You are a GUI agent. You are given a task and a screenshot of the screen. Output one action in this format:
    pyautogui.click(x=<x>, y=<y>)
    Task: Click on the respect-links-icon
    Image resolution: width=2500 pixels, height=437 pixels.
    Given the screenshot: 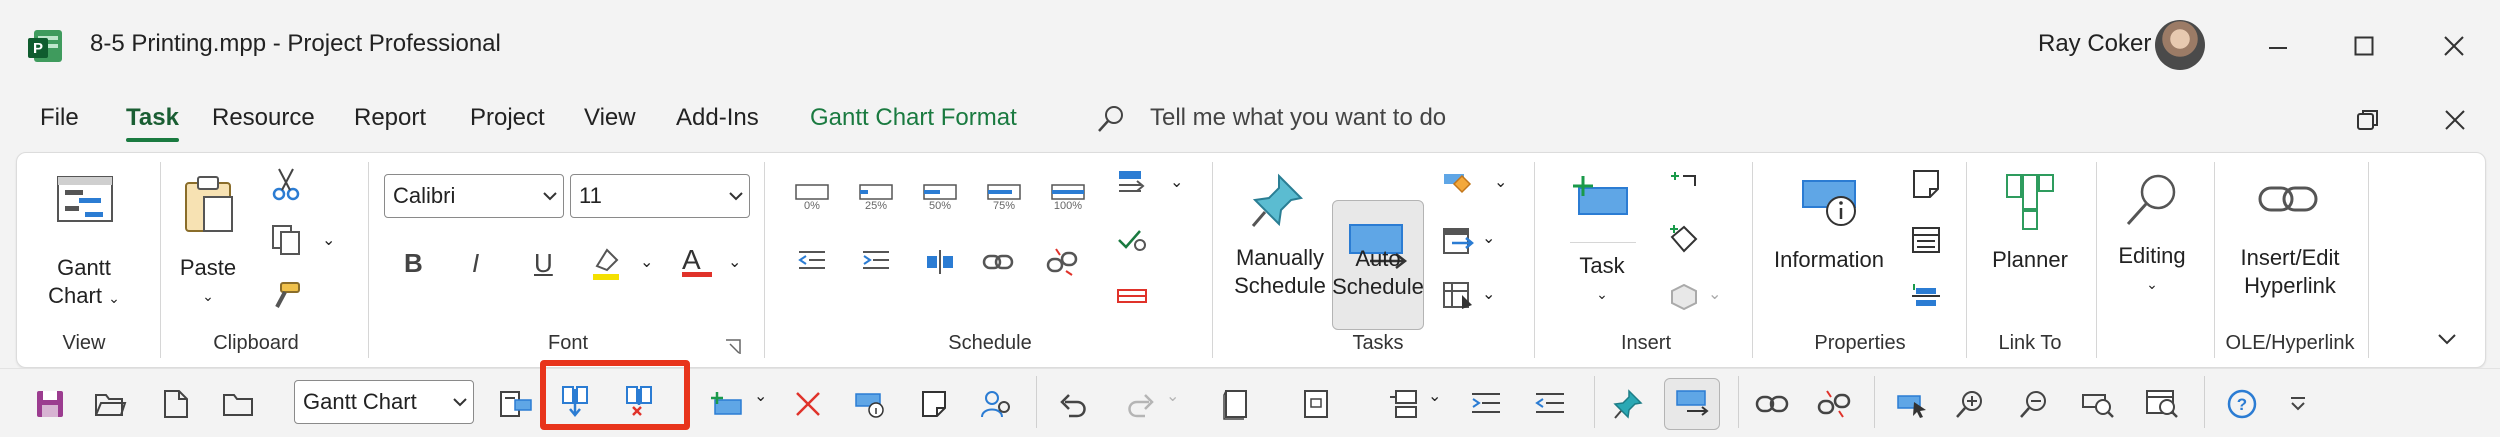 What is the action you would take?
    pyautogui.click(x=1132, y=240)
    